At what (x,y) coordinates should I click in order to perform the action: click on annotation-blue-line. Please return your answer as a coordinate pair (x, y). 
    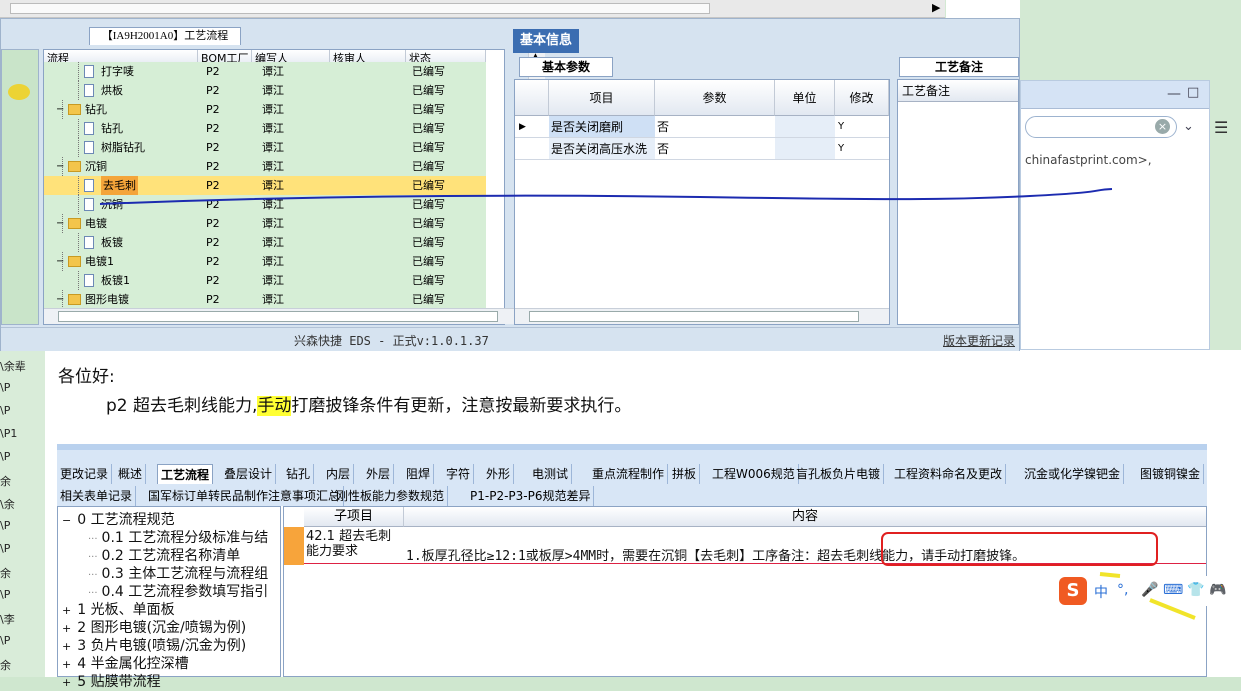
    Looking at the image, I should click on (606, 196).